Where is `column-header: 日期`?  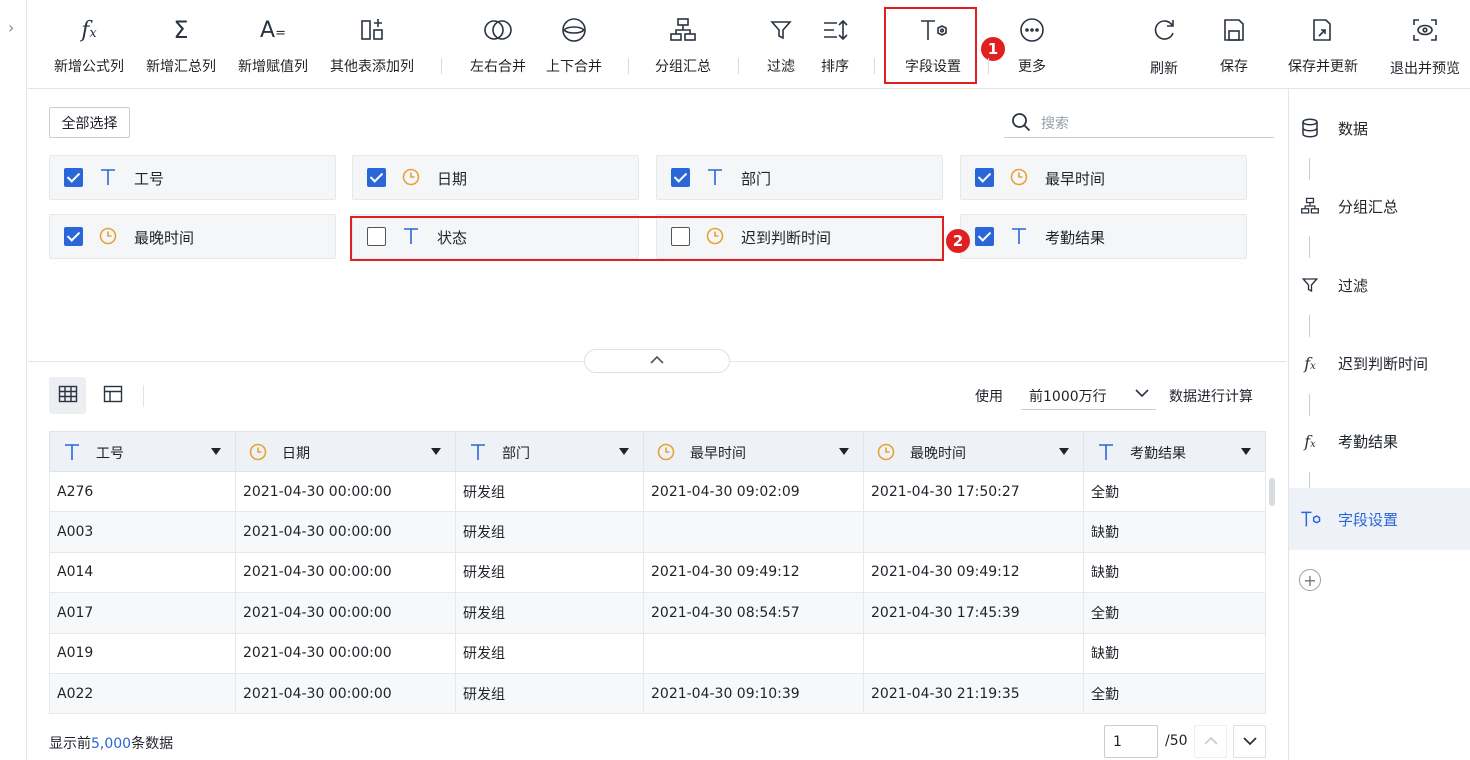 column-header: 日期 is located at coordinates (345, 451).